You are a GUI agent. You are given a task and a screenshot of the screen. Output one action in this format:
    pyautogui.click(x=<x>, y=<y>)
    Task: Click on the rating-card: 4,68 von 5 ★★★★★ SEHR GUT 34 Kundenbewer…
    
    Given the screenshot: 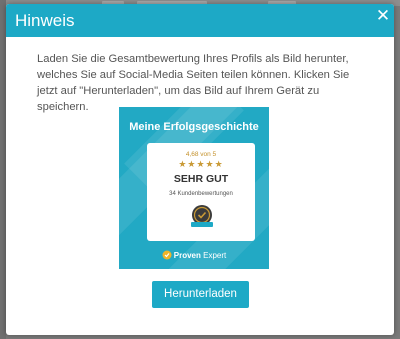 What is the action you would take?
    pyautogui.click(x=201, y=192)
    